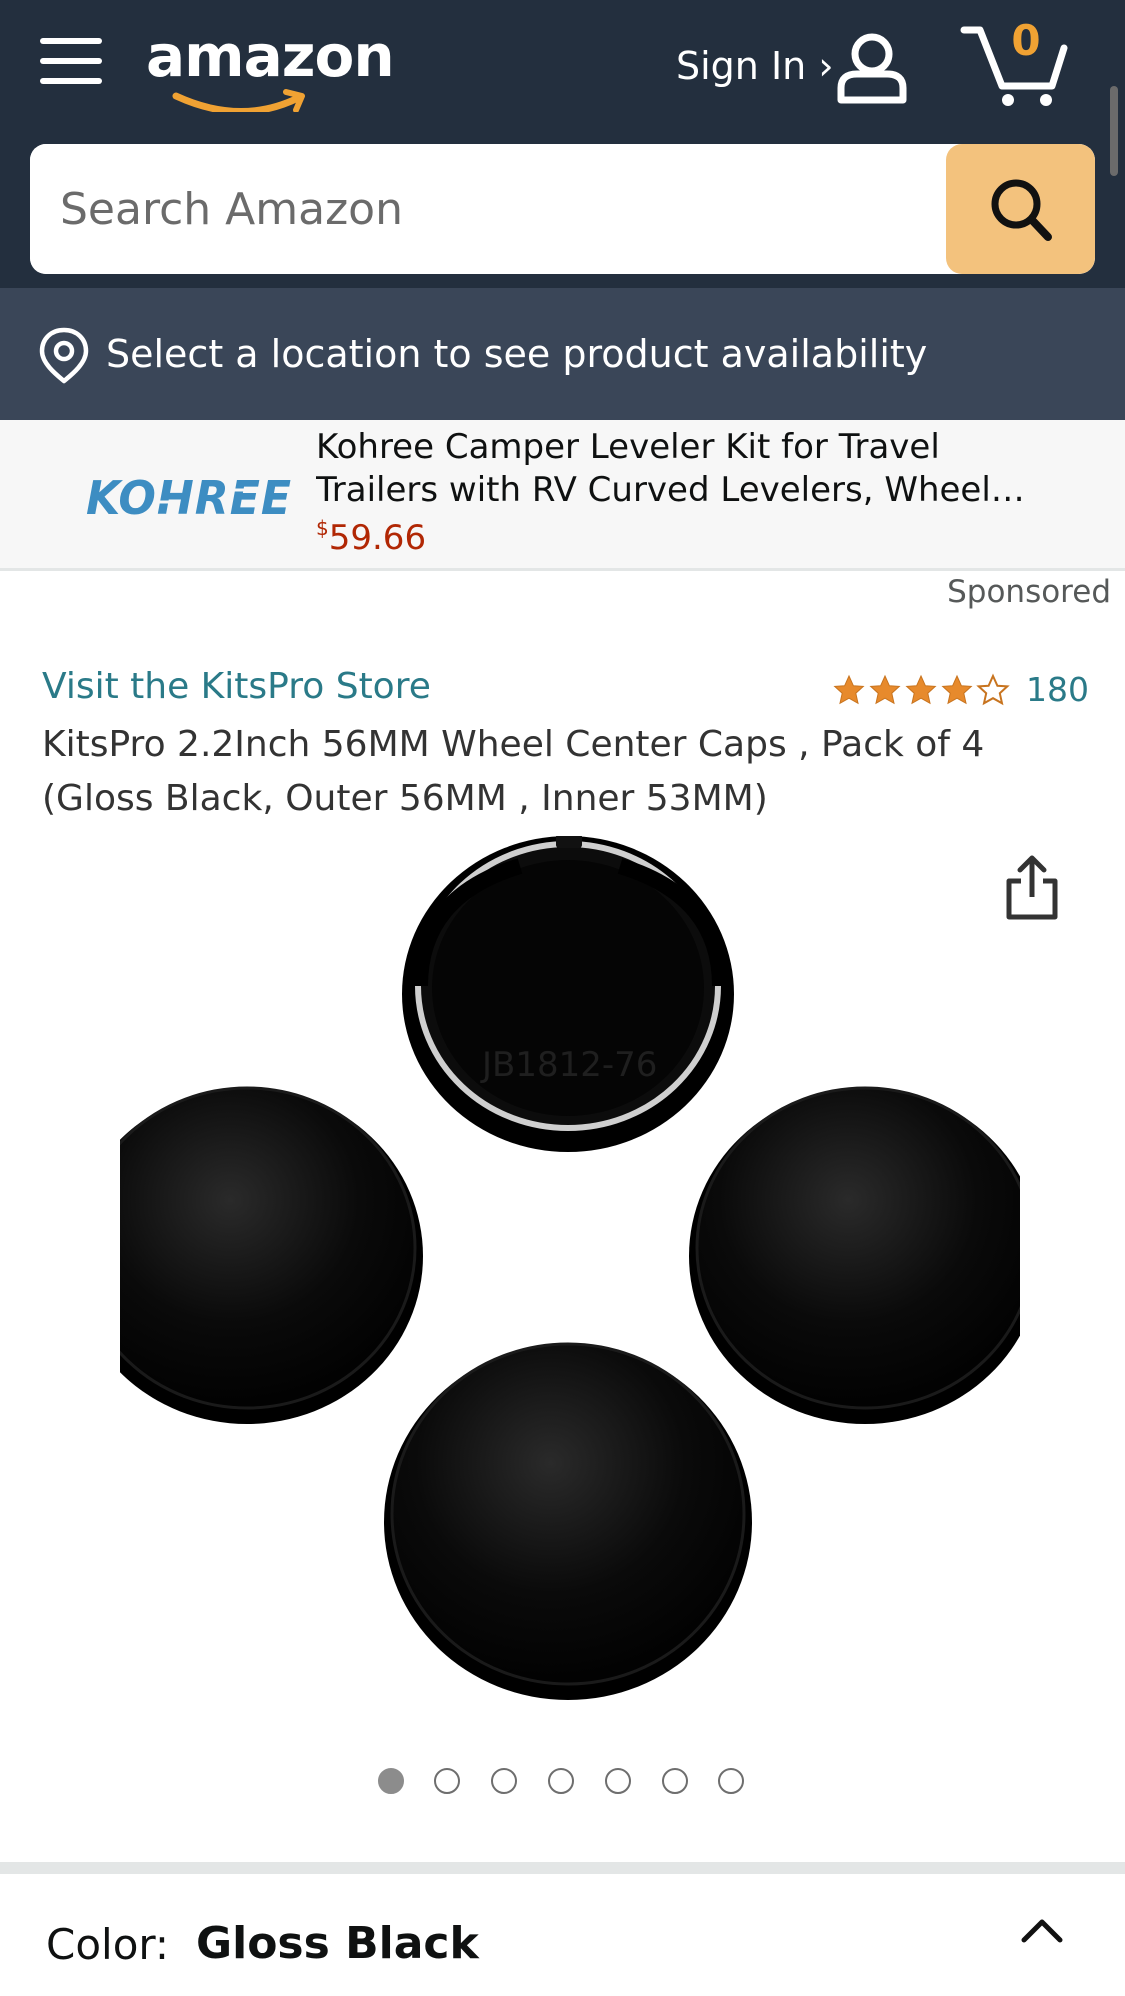  I want to click on search-bar, so click(562, 209).